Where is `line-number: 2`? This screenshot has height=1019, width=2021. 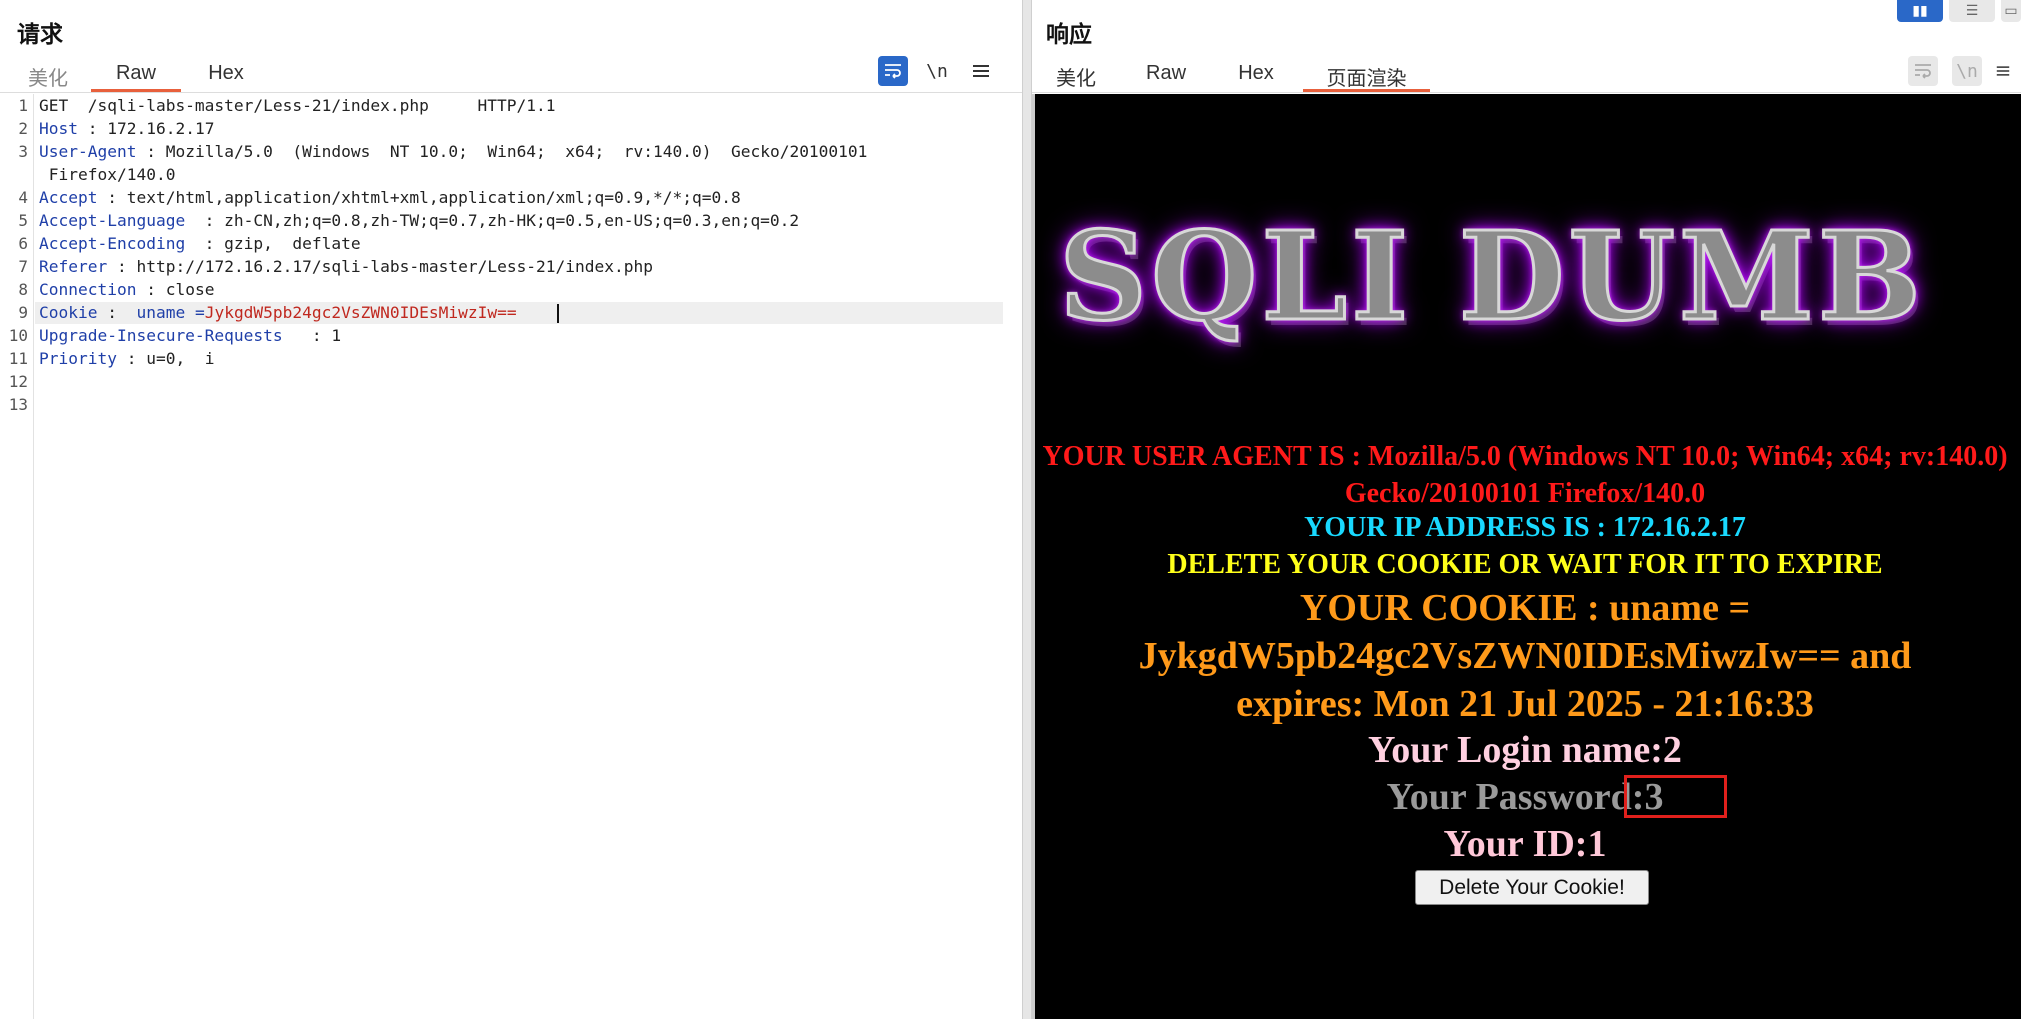 line-number: 2 is located at coordinates (23, 128).